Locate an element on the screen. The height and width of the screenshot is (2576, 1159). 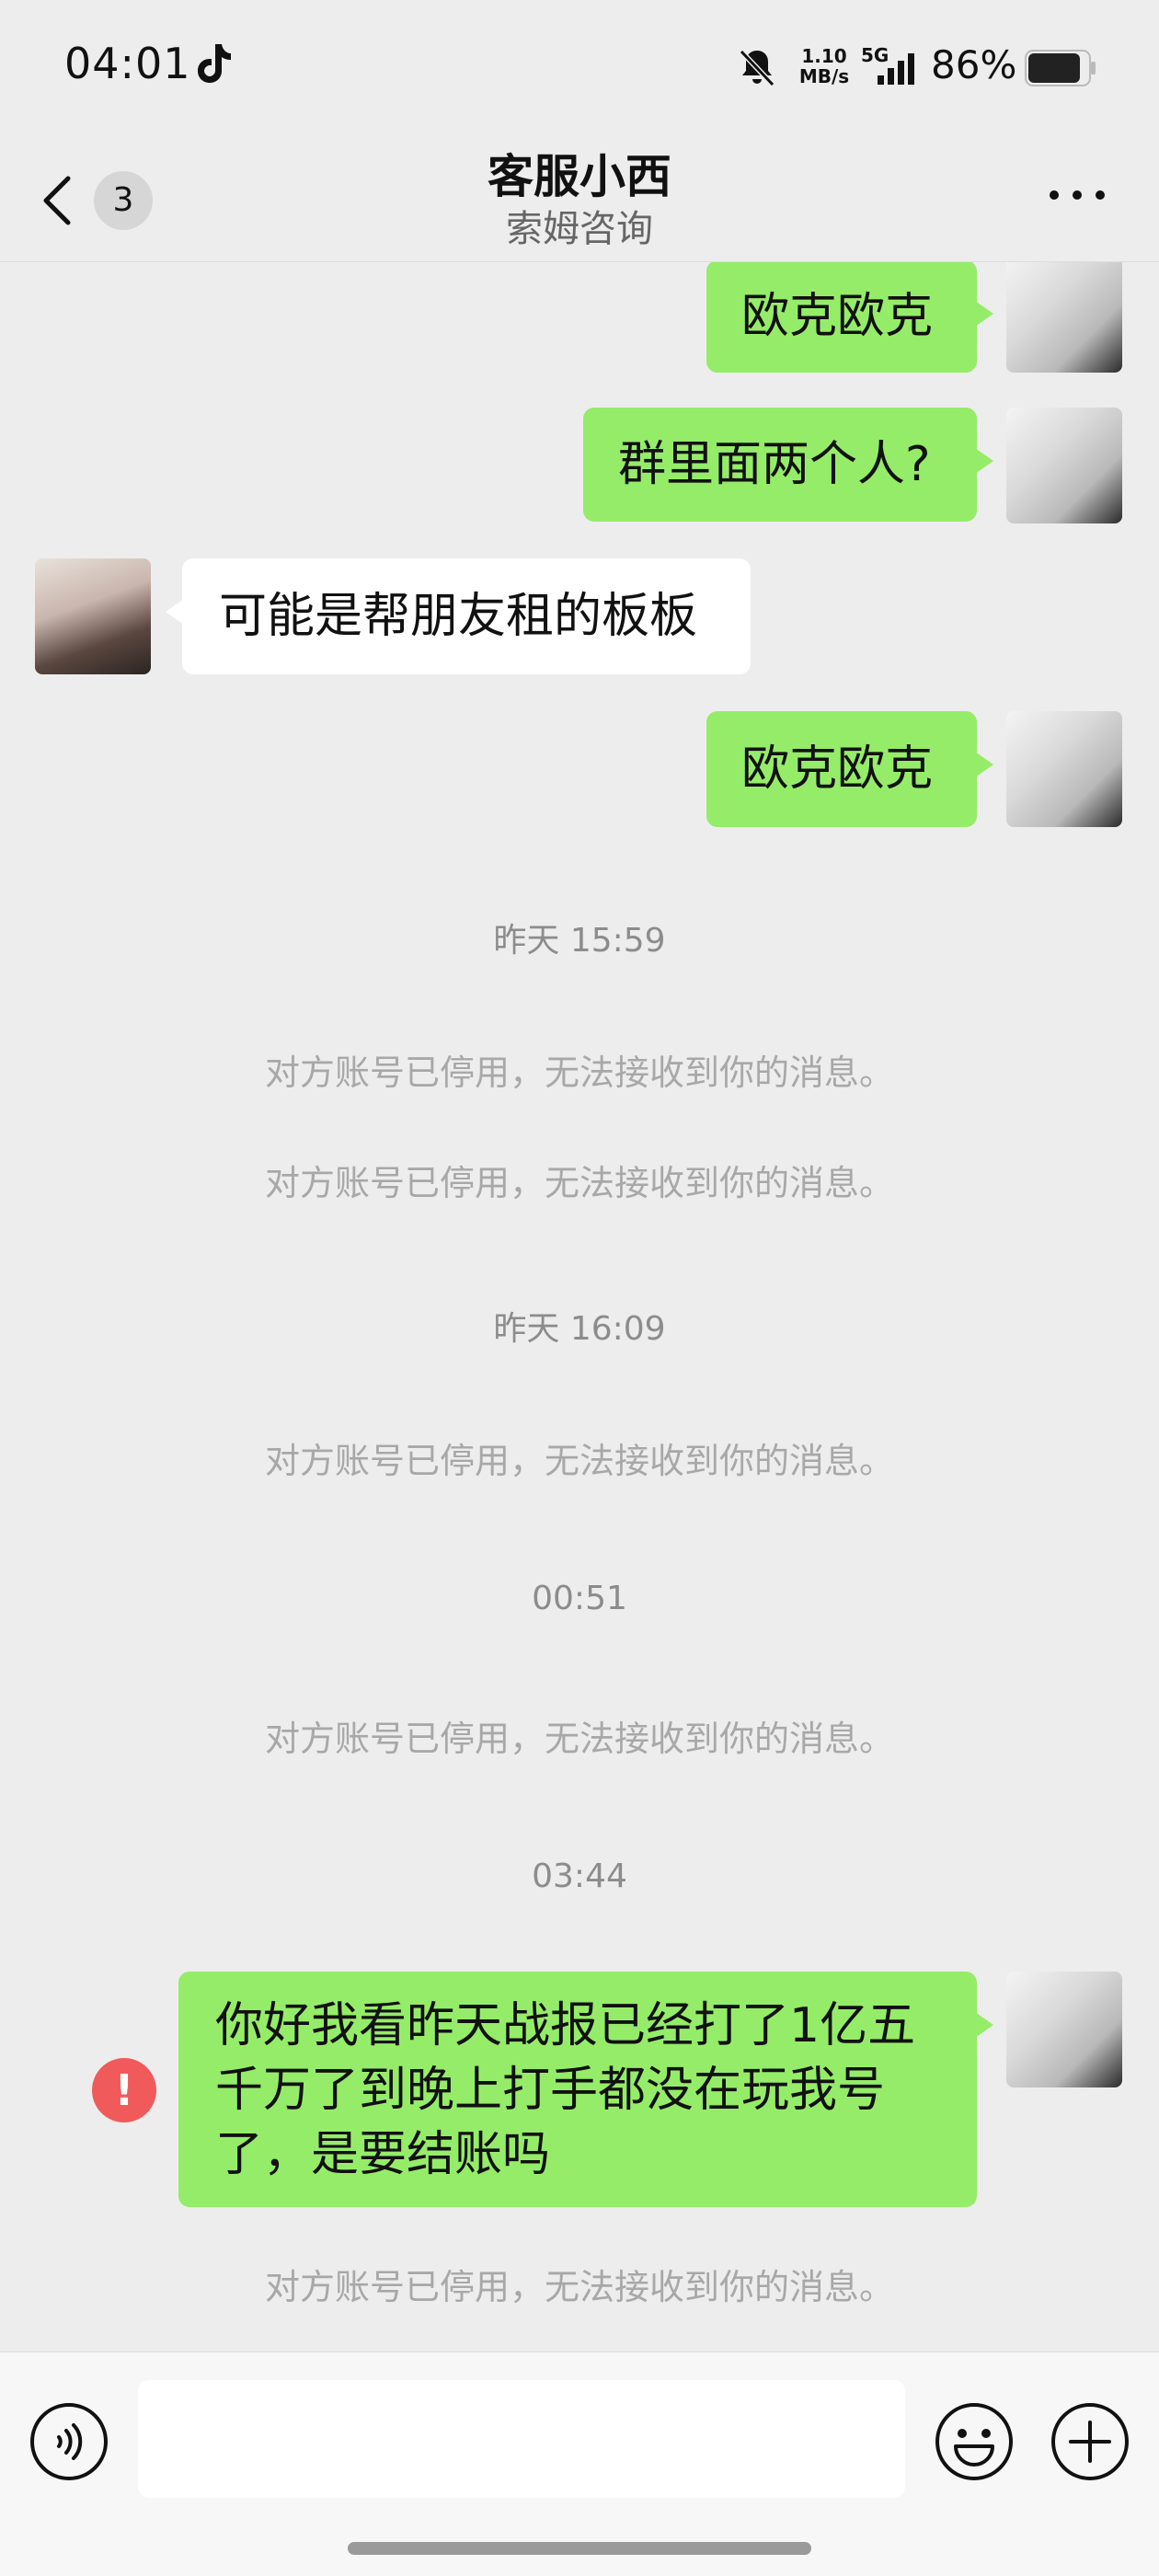
contact-avatar is located at coordinates (93, 616).